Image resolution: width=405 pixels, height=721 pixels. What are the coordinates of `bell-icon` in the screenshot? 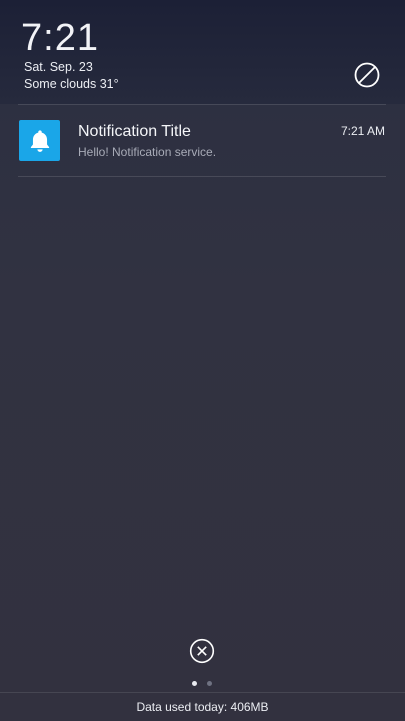 It's located at (39, 140).